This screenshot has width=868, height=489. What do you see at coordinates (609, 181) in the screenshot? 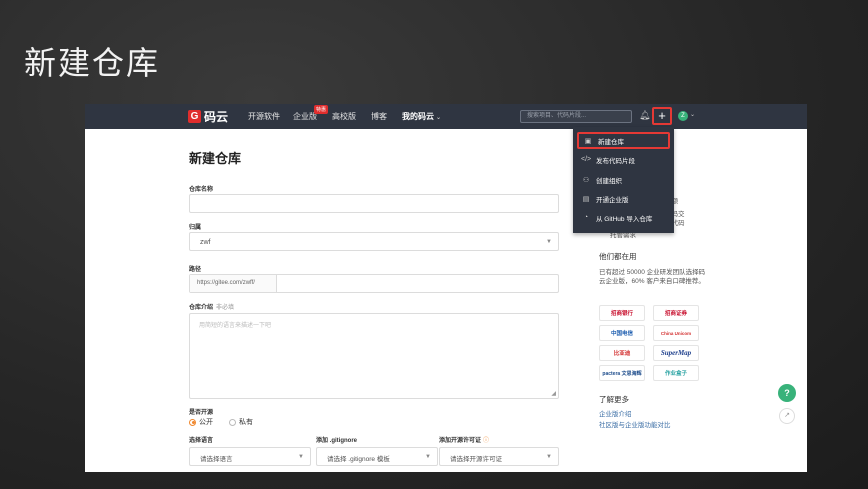
I see `menu-label: 创建组织` at bounding box center [609, 181].